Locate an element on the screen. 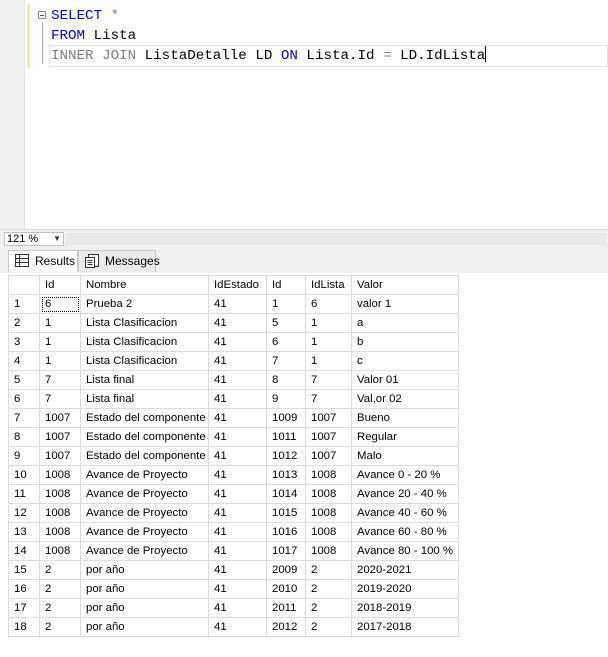 The width and height of the screenshot is (608, 657). table-cell: Bueno is located at coordinates (405, 418).